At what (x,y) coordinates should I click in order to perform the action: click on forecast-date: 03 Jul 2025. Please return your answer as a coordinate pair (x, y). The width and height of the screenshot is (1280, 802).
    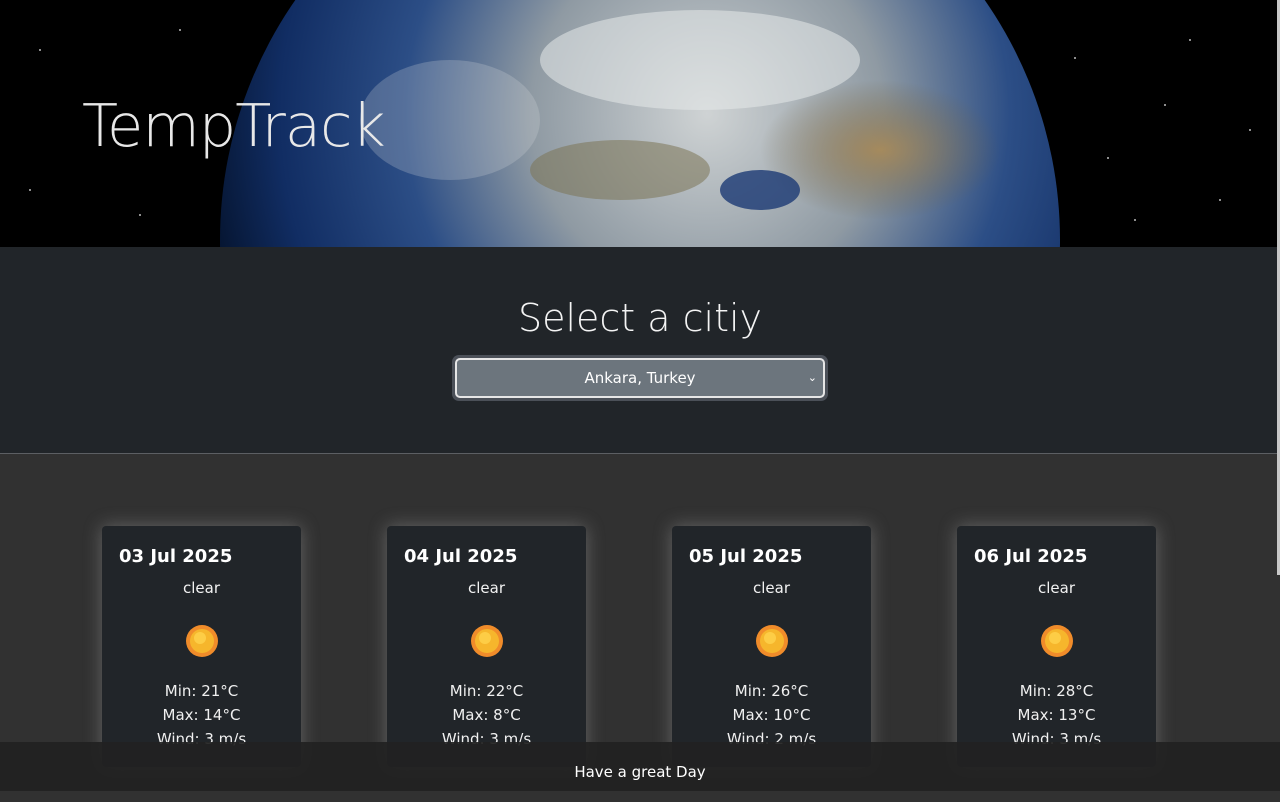
    Looking at the image, I should click on (176, 556).